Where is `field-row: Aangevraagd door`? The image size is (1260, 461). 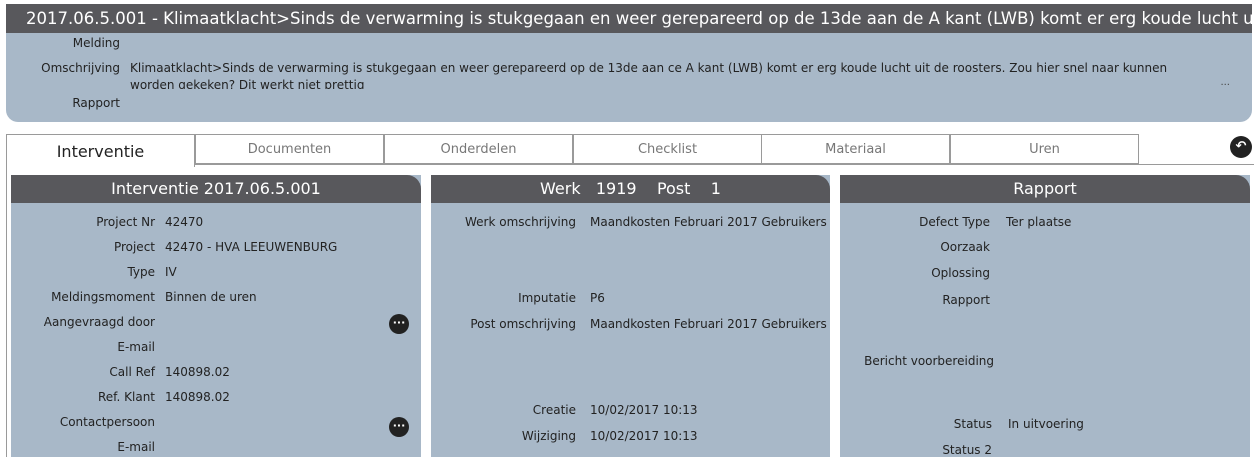
field-row: Aangevraagd door is located at coordinates (216, 324).